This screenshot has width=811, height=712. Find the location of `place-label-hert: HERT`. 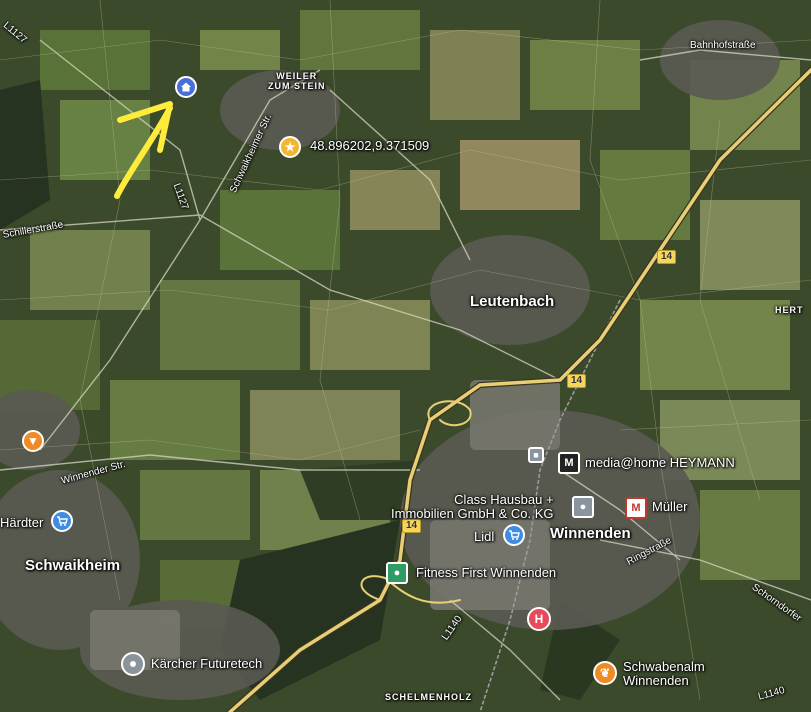

place-label-hert: HERT is located at coordinates (789, 310).